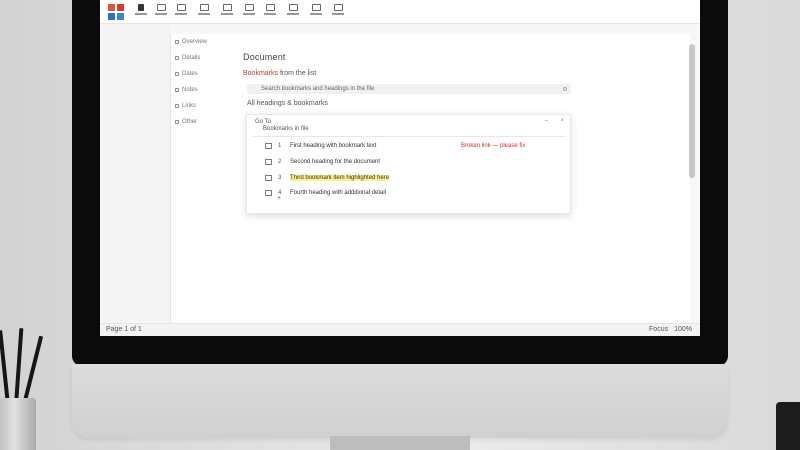 The width and height of the screenshot is (800, 450). I want to click on focus-button: Focus, so click(658, 329).